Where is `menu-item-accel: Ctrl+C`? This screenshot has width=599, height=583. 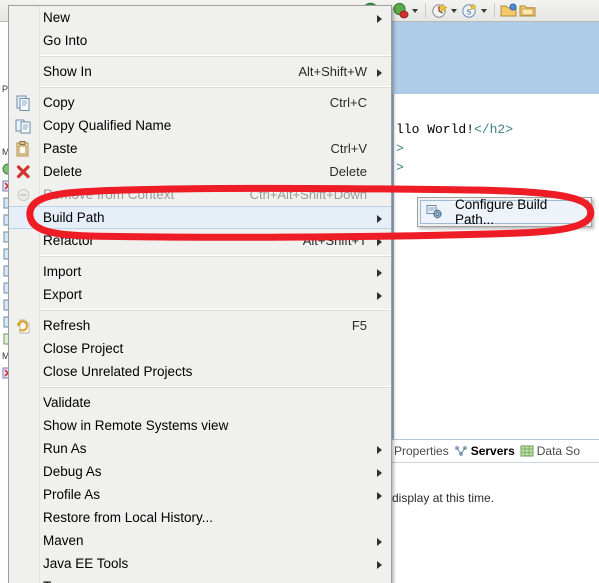 menu-item-accel: Ctrl+C is located at coordinates (348, 102).